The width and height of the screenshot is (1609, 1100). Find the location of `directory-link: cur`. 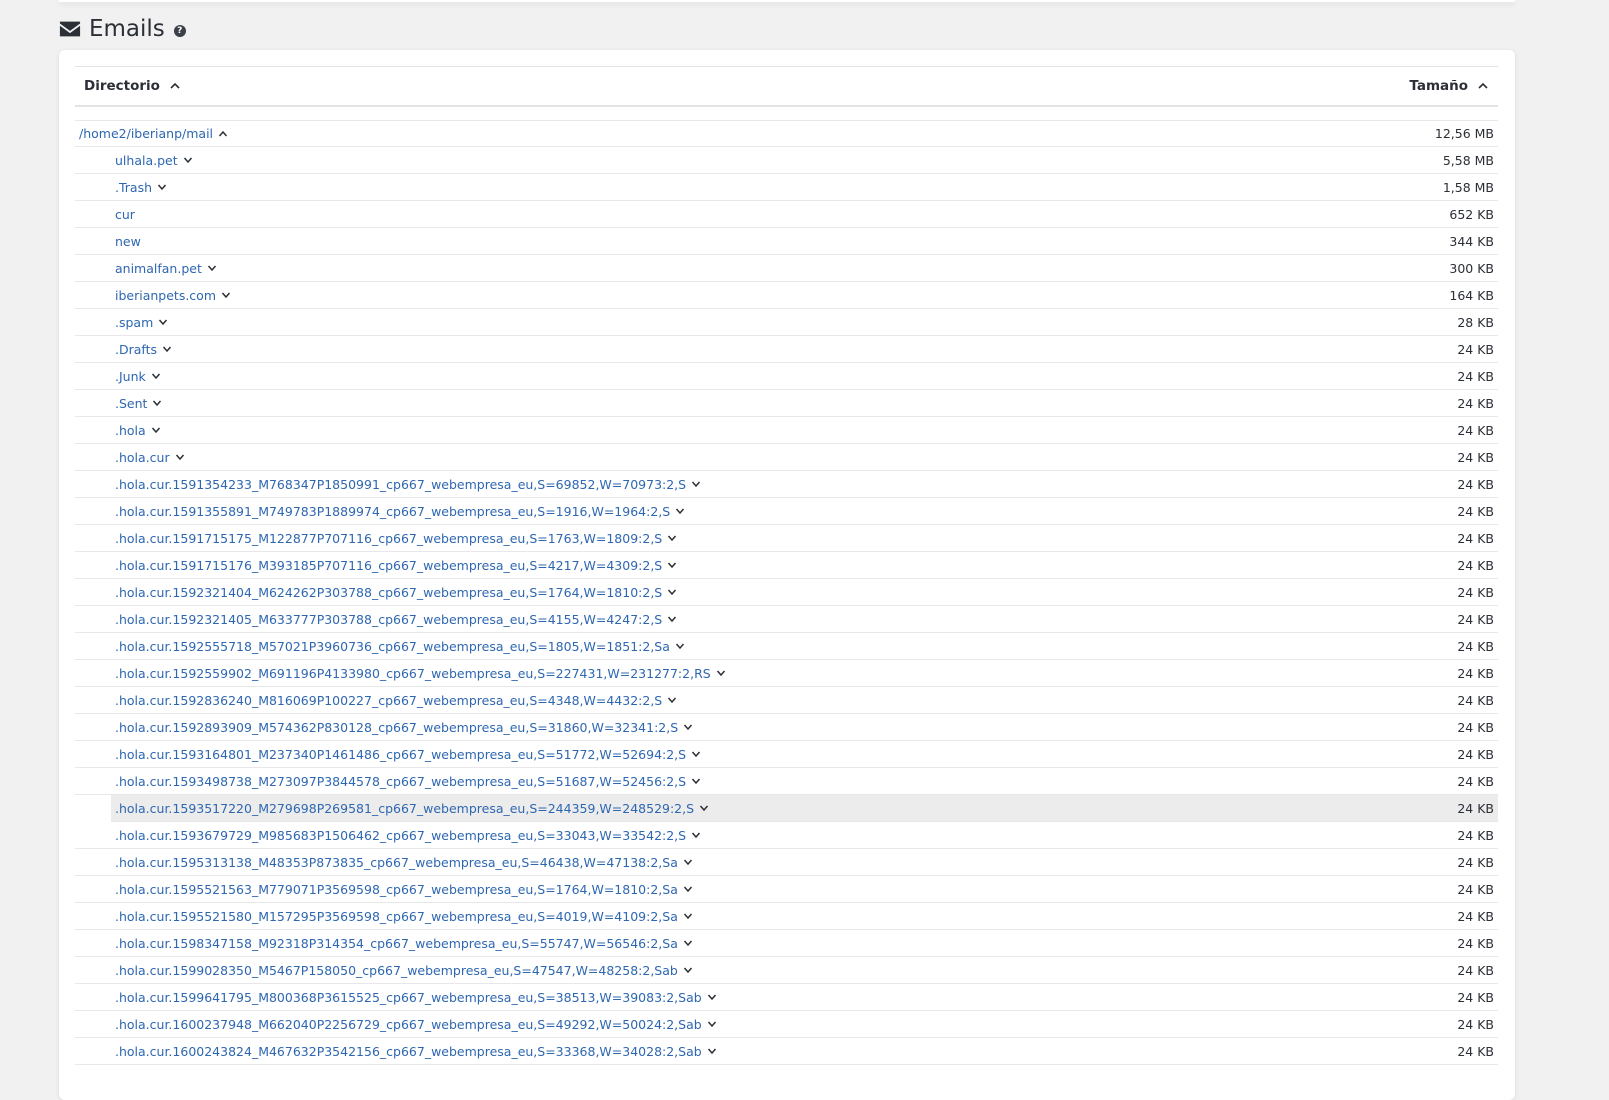

directory-link: cur is located at coordinates (125, 214).